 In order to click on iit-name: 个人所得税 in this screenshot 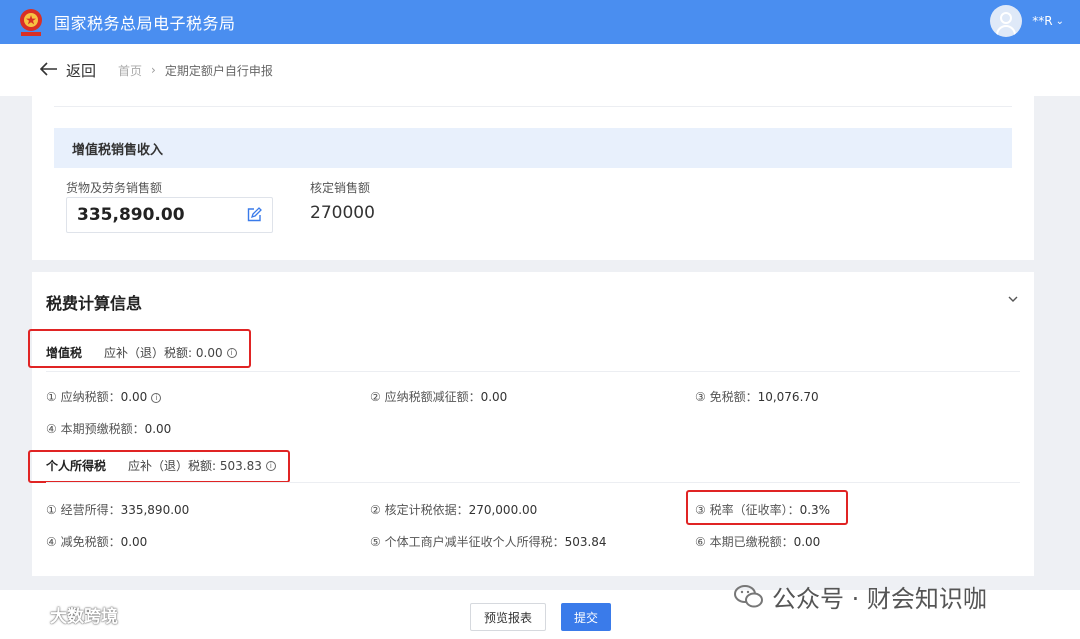, I will do `click(76, 466)`.